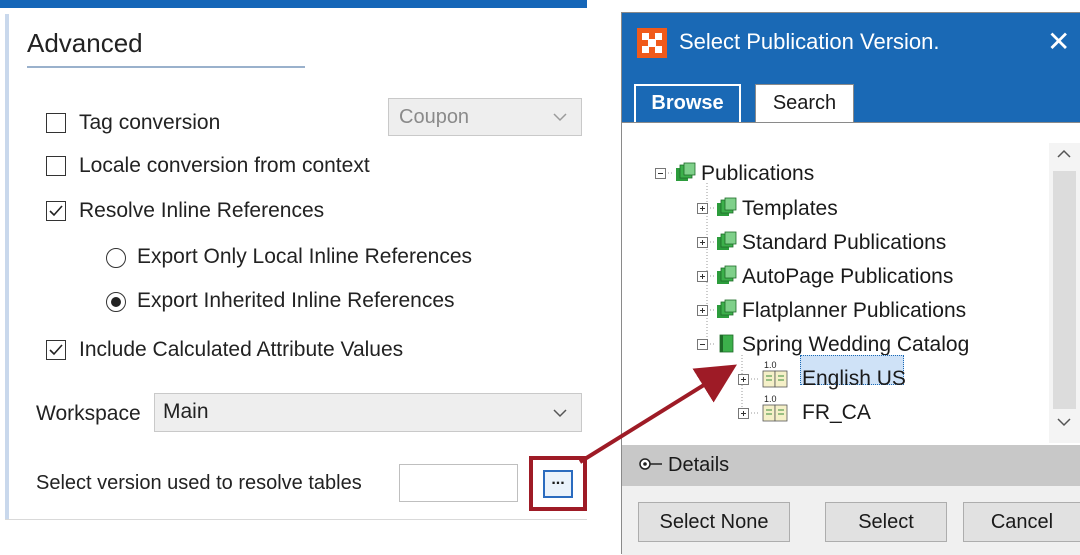 The image size is (1080, 555). I want to click on radio-selected-dot, so click(115, 301).